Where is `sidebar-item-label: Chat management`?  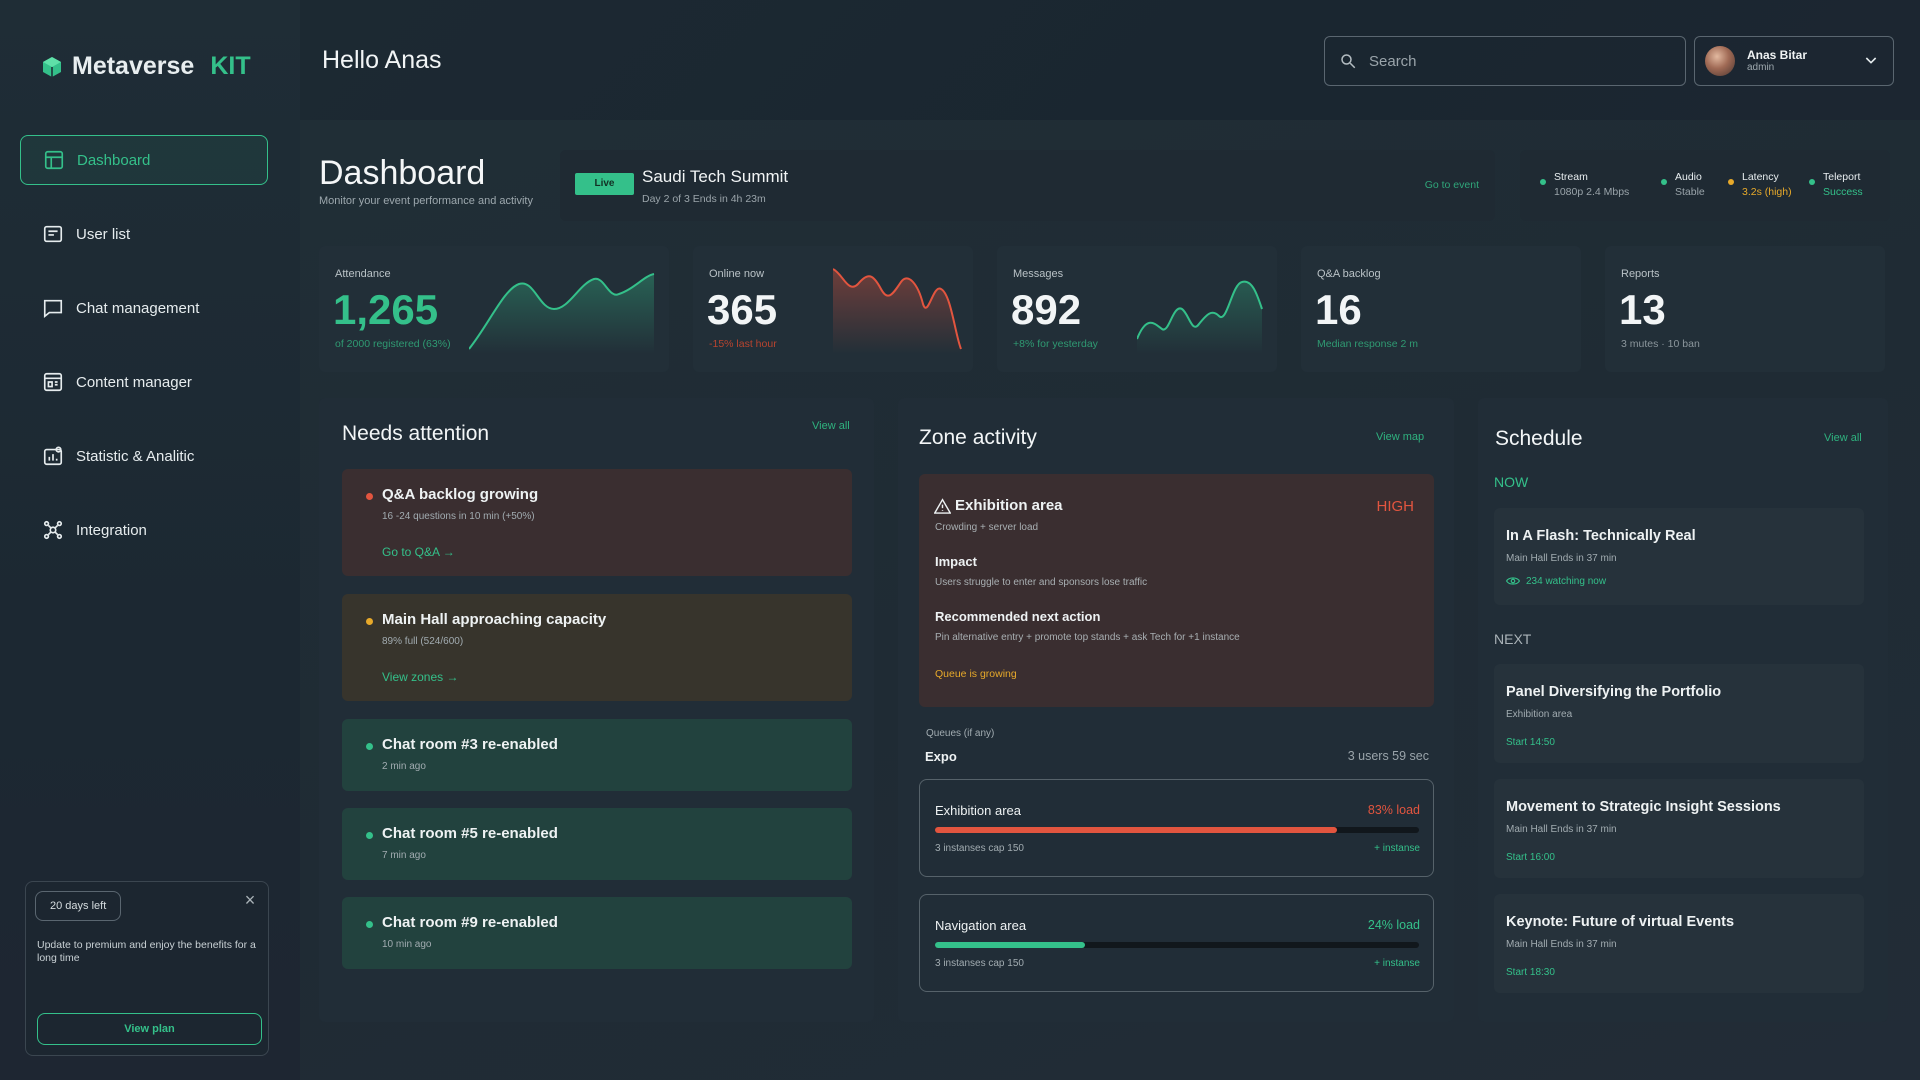 sidebar-item-label: Chat management is located at coordinates (138, 308).